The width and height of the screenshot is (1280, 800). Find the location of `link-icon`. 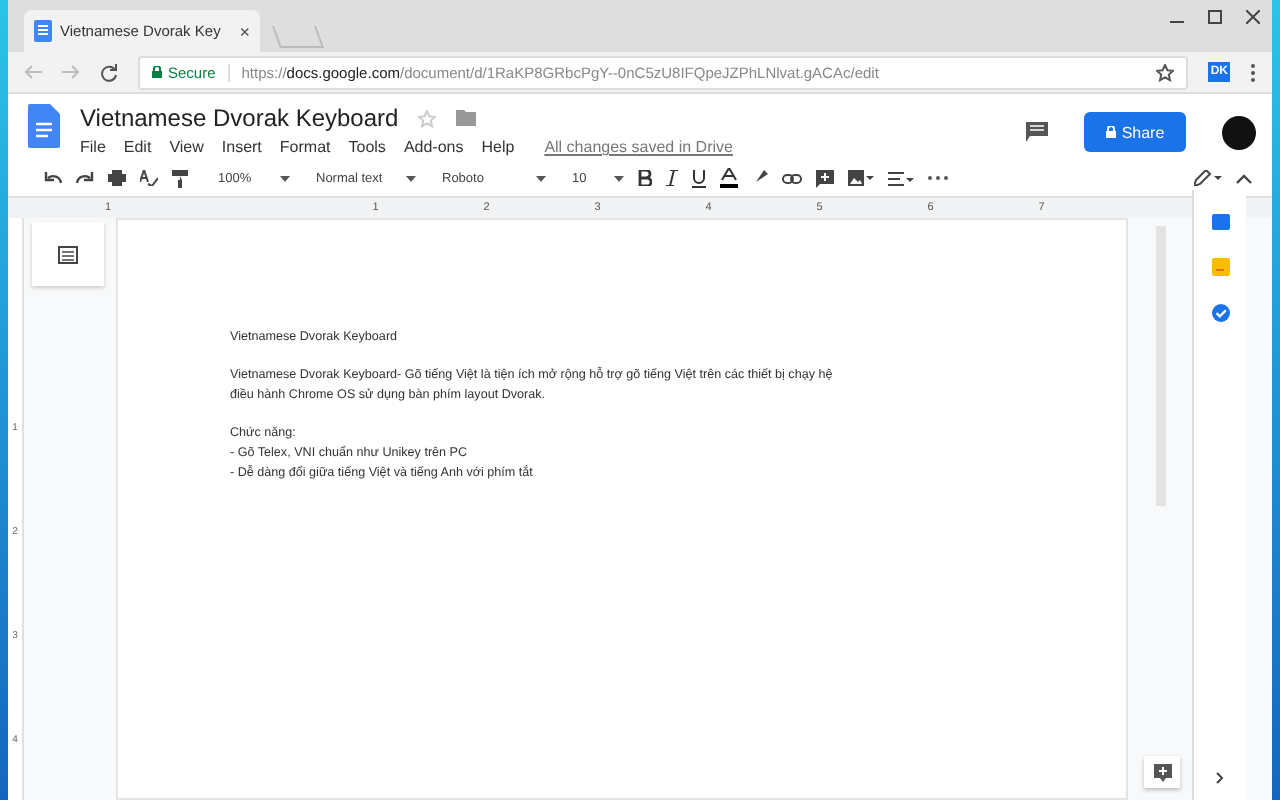

link-icon is located at coordinates (792, 178).